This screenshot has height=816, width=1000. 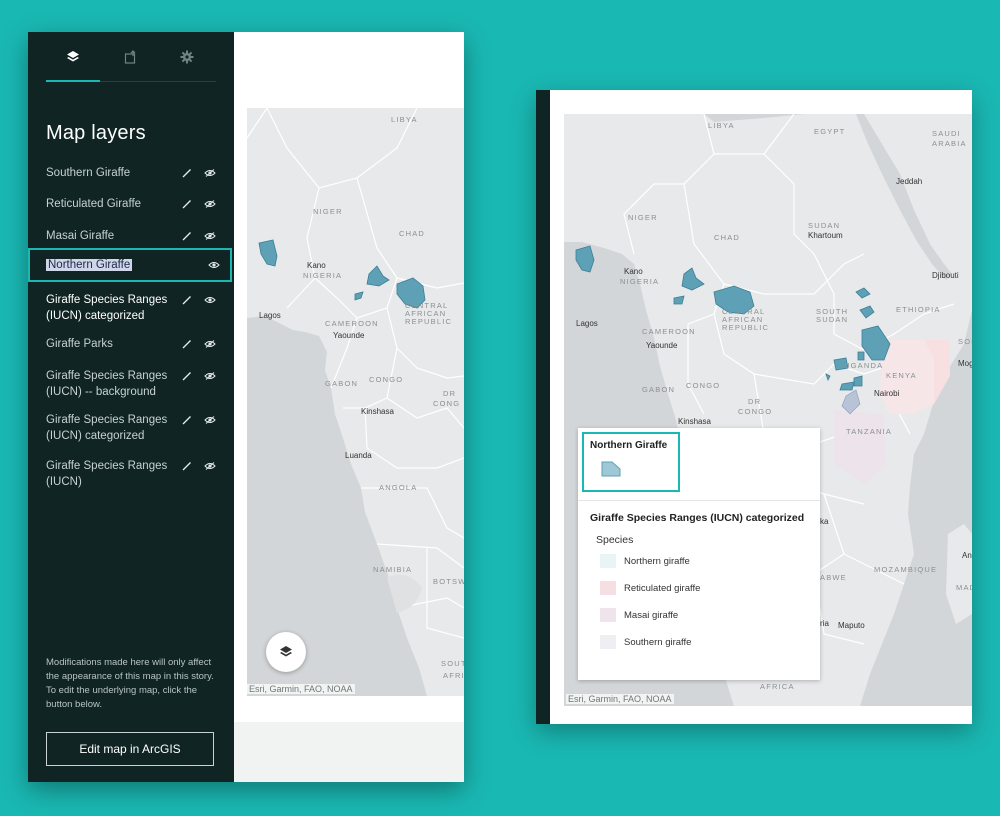 I want to click on gear-icon, so click(x=187, y=57).